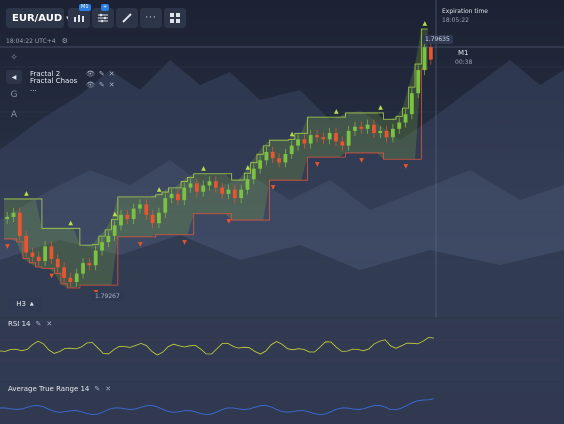 The width and height of the screenshot is (564, 424). I want to click on indicators-icon, so click(103, 18).